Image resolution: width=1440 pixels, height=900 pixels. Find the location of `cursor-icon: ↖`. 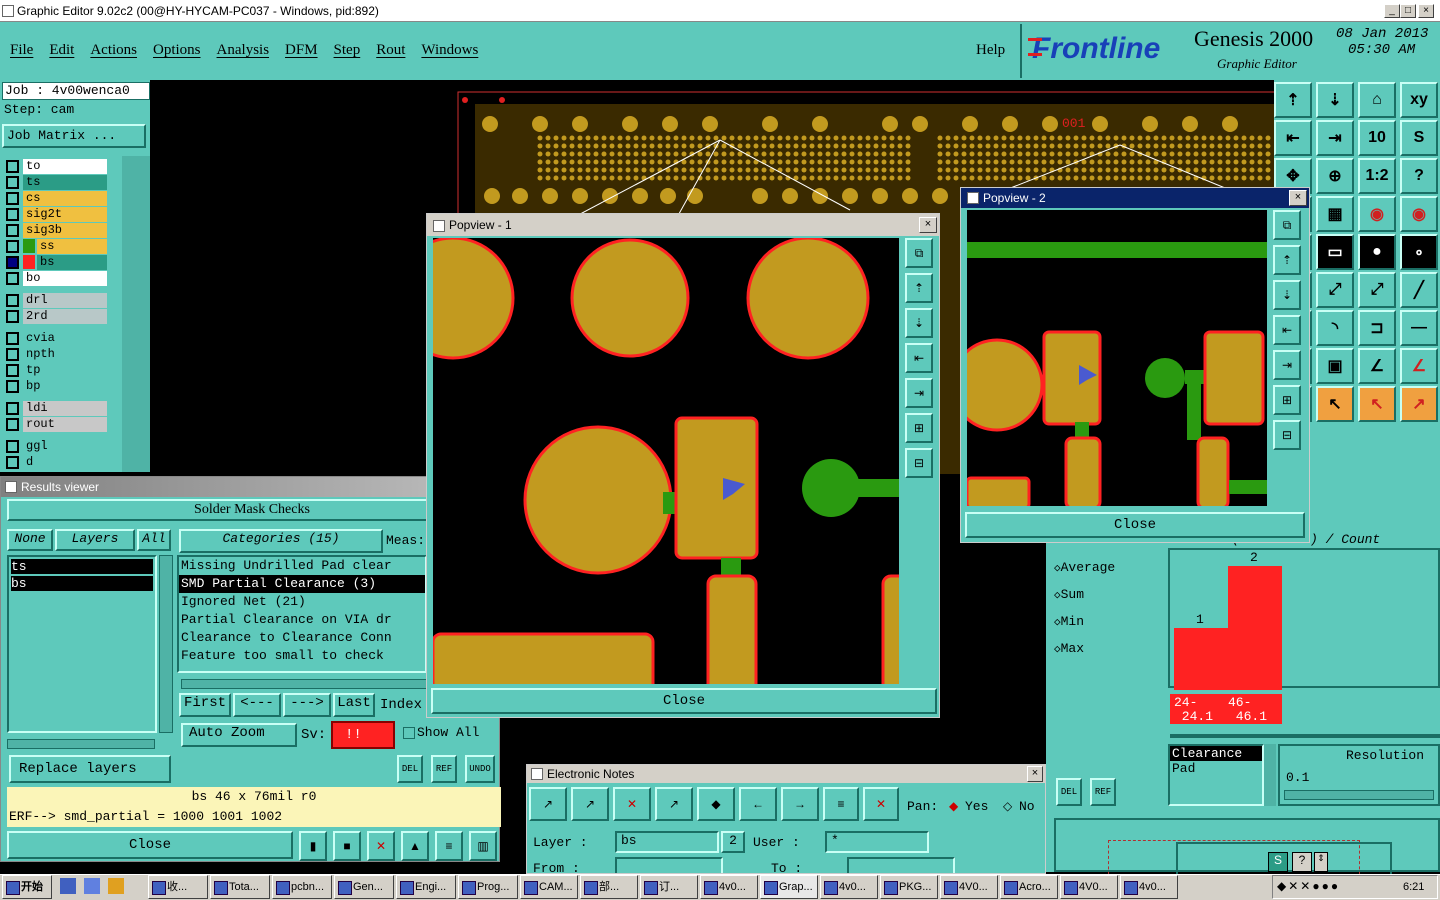

cursor-icon: ↖ is located at coordinates (1335, 404).